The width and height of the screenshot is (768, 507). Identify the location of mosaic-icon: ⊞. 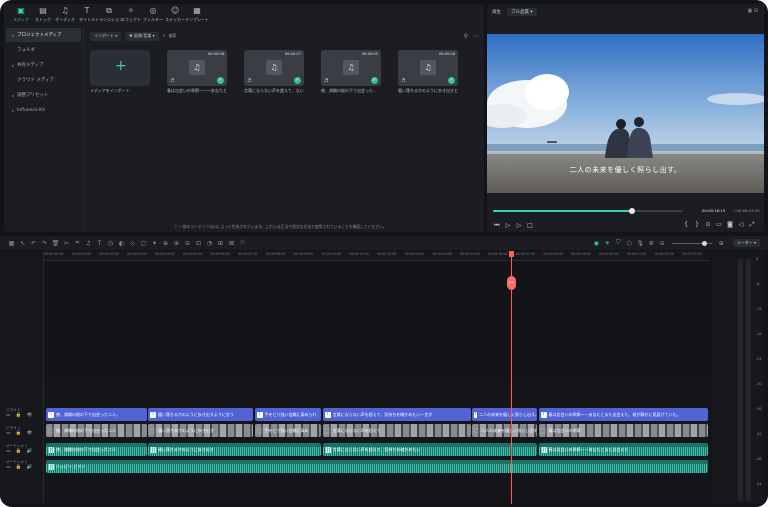
(220, 243).